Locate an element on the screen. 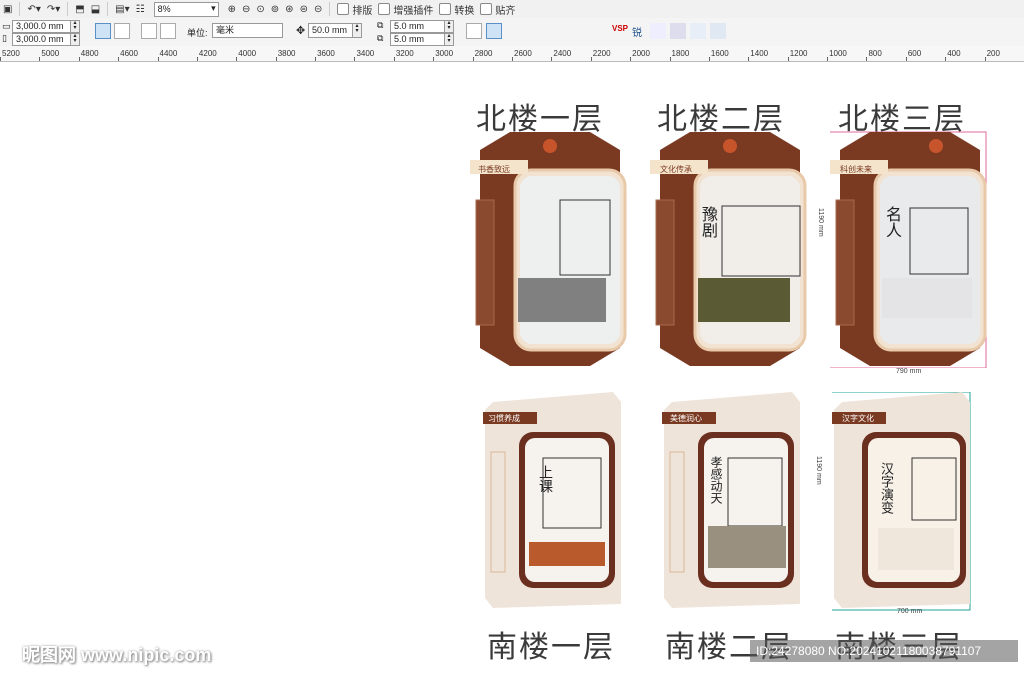 The image size is (1024, 679). convert-button: 转换 is located at coordinates (456, 9).